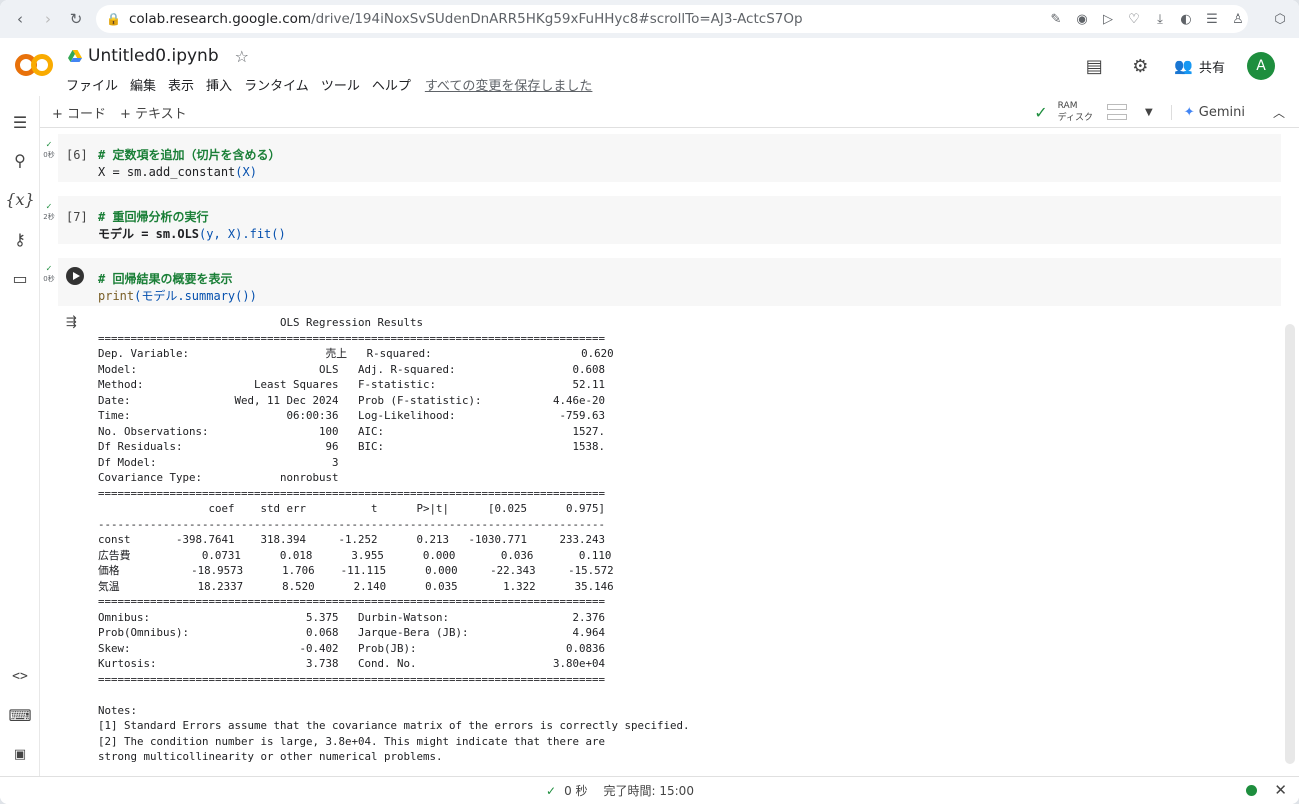 The width and height of the screenshot is (1299, 804). Describe the element at coordinates (1189, 112) in the screenshot. I see `gemini-icon: ✦` at that location.